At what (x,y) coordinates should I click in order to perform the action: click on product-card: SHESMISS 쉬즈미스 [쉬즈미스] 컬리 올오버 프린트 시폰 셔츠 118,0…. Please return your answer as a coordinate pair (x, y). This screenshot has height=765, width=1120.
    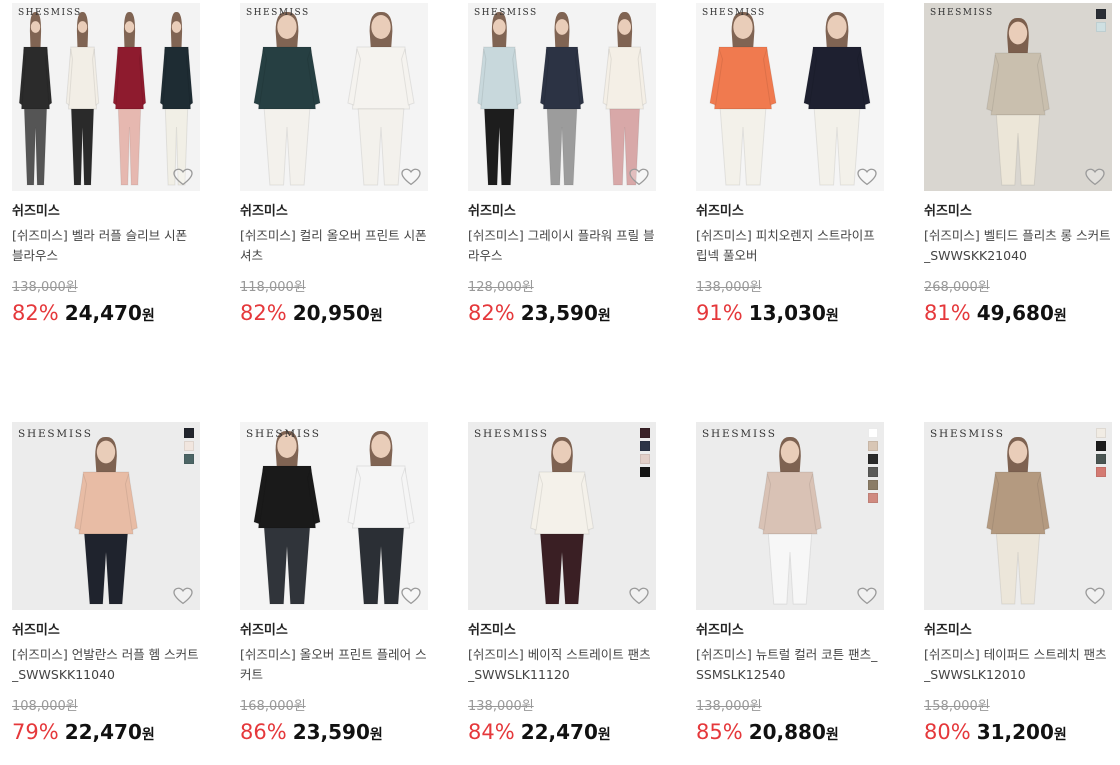
    Looking at the image, I should click on (334, 164).